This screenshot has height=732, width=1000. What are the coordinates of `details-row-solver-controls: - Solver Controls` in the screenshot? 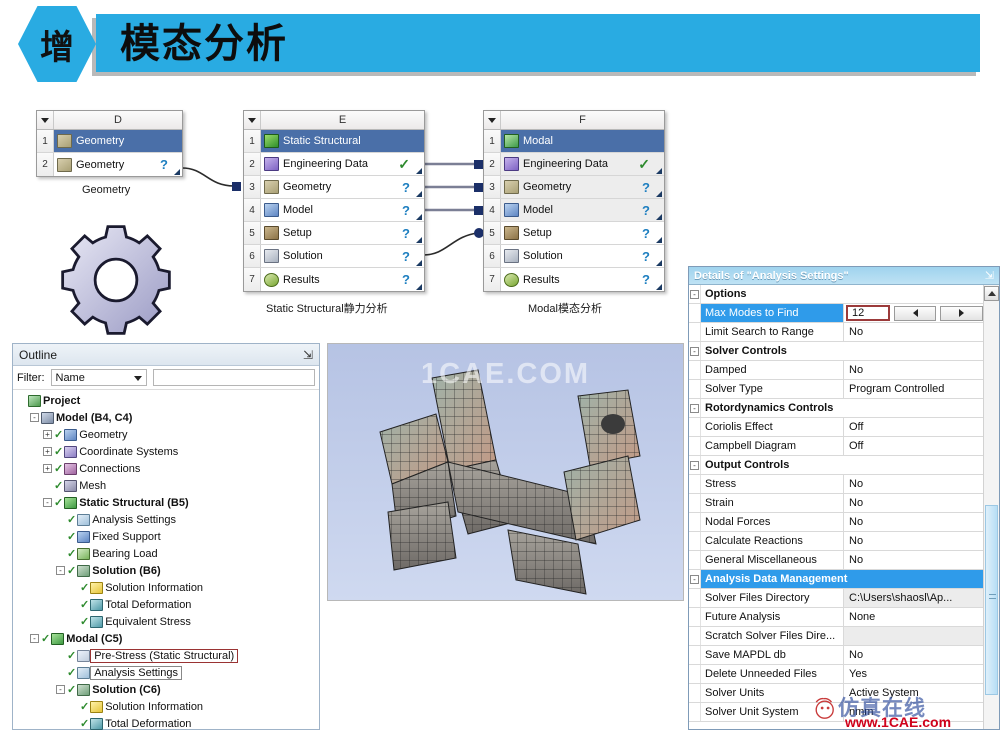 It's located at (836, 351).